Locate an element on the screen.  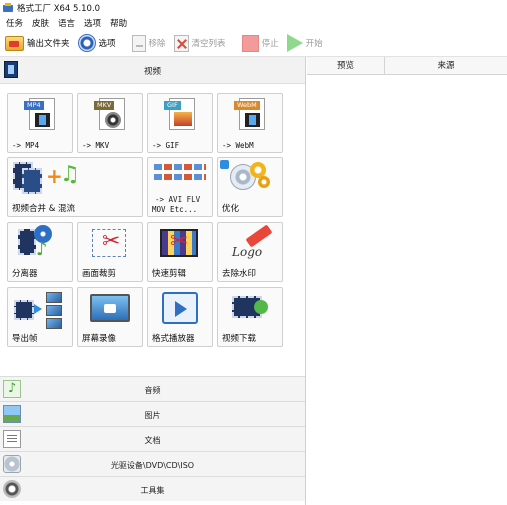
tile-to-mkv: MKV -> MKV is located at coordinates (110, 123).